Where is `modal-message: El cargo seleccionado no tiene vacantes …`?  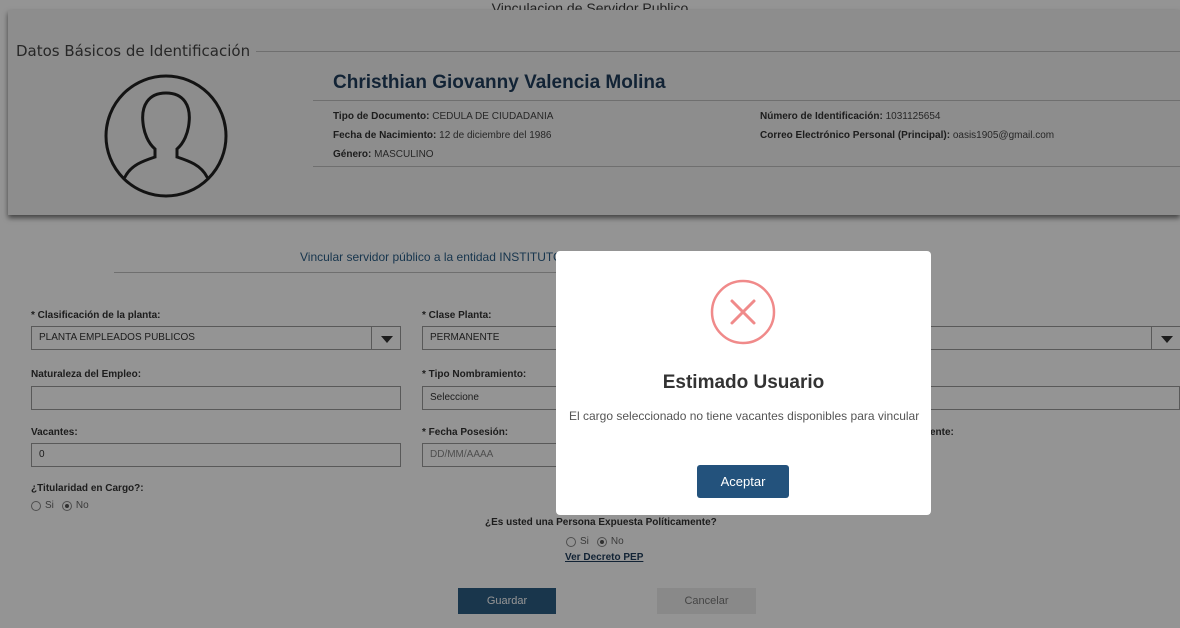 modal-message: El cargo seleccionado no tiene vacantes … is located at coordinates (744, 416).